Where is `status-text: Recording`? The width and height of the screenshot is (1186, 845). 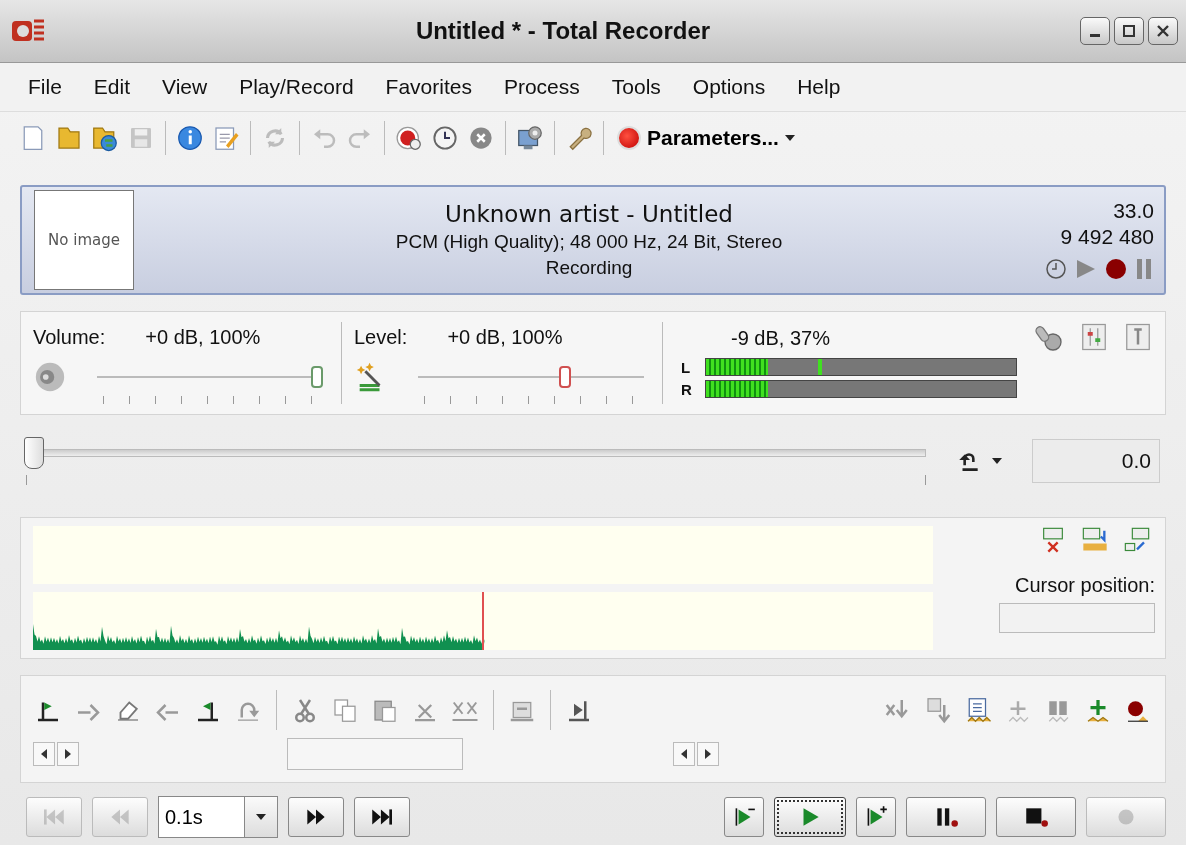 status-text: Recording is located at coordinates (589, 268).